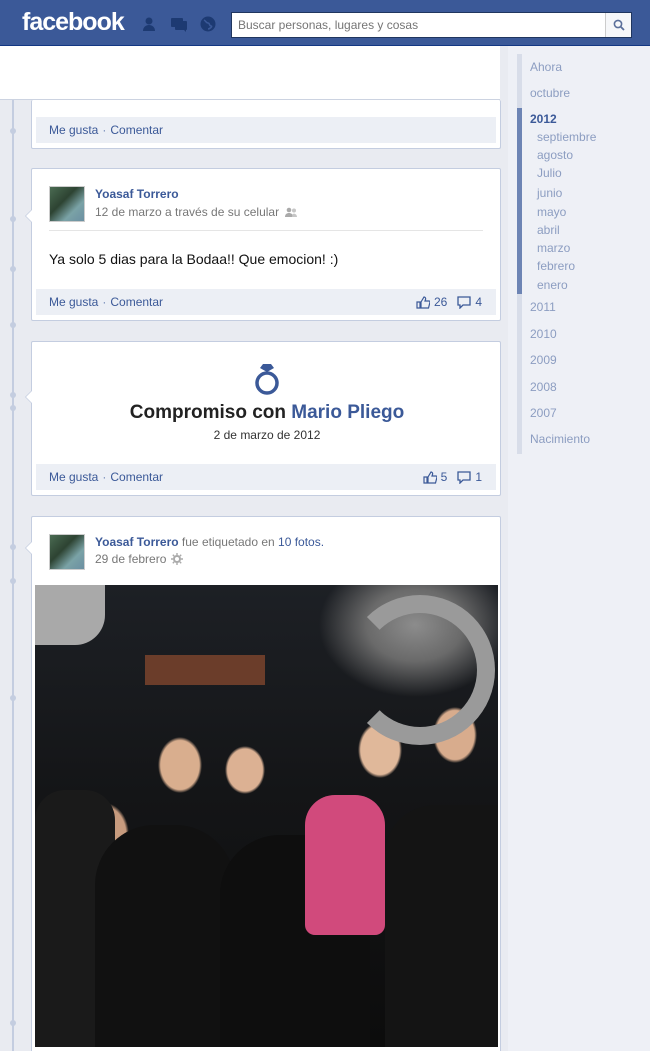  What do you see at coordinates (291, 212) in the screenshot?
I see `friends-icon` at bounding box center [291, 212].